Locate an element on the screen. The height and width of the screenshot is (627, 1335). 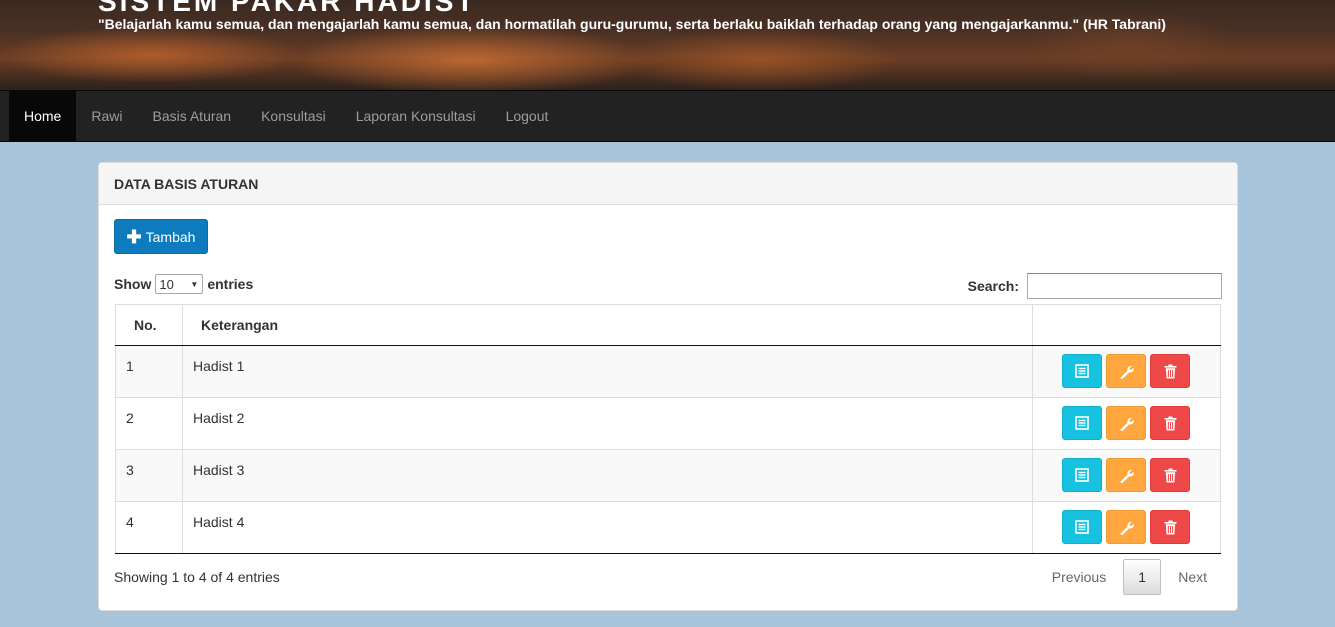
panel-heading: DATA BASIS ATURAN is located at coordinates (668, 184).